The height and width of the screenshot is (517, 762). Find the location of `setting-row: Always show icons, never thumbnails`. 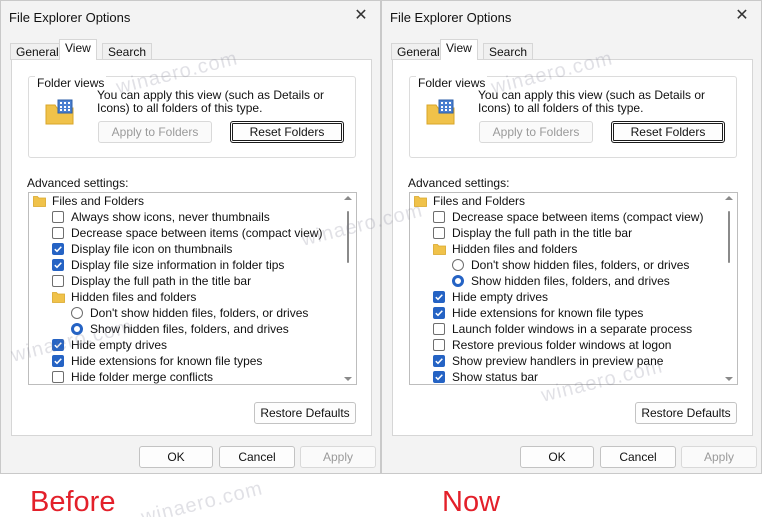

setting-row: Always show icons, never thumbnails is located at coordinates (185, 217).